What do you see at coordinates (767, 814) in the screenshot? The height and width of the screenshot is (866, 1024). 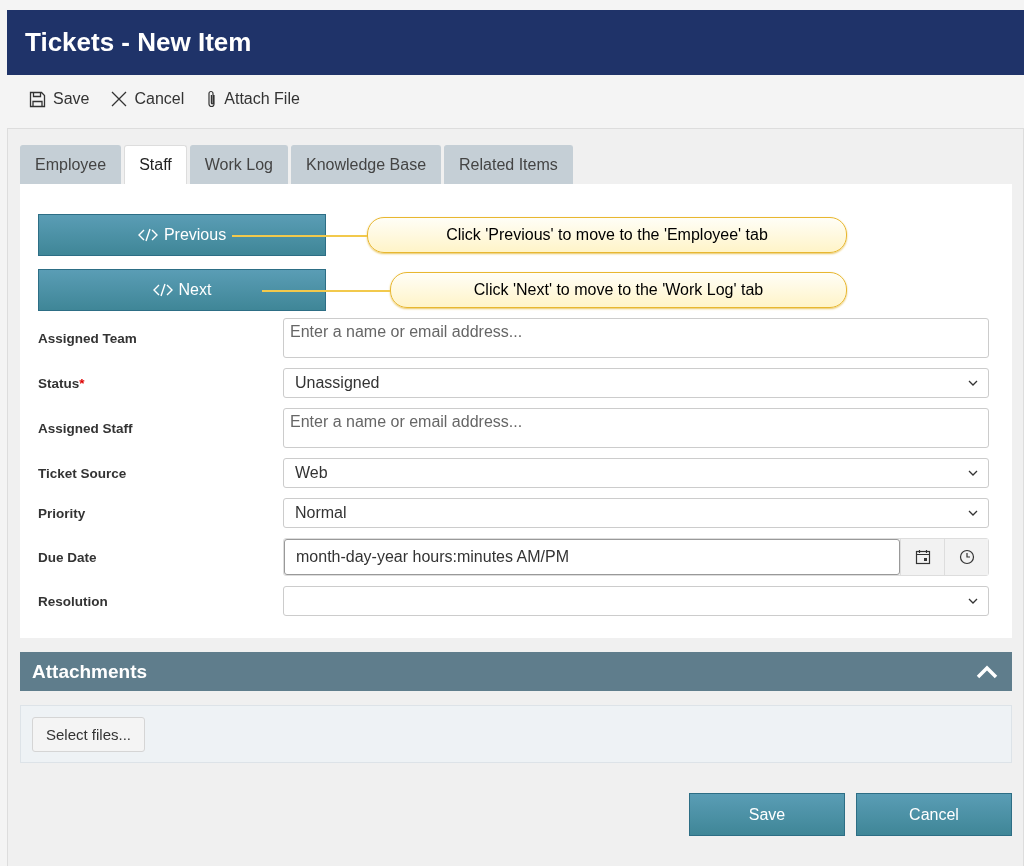 I see `footer-button: Save` at bounding box center [767, 814].